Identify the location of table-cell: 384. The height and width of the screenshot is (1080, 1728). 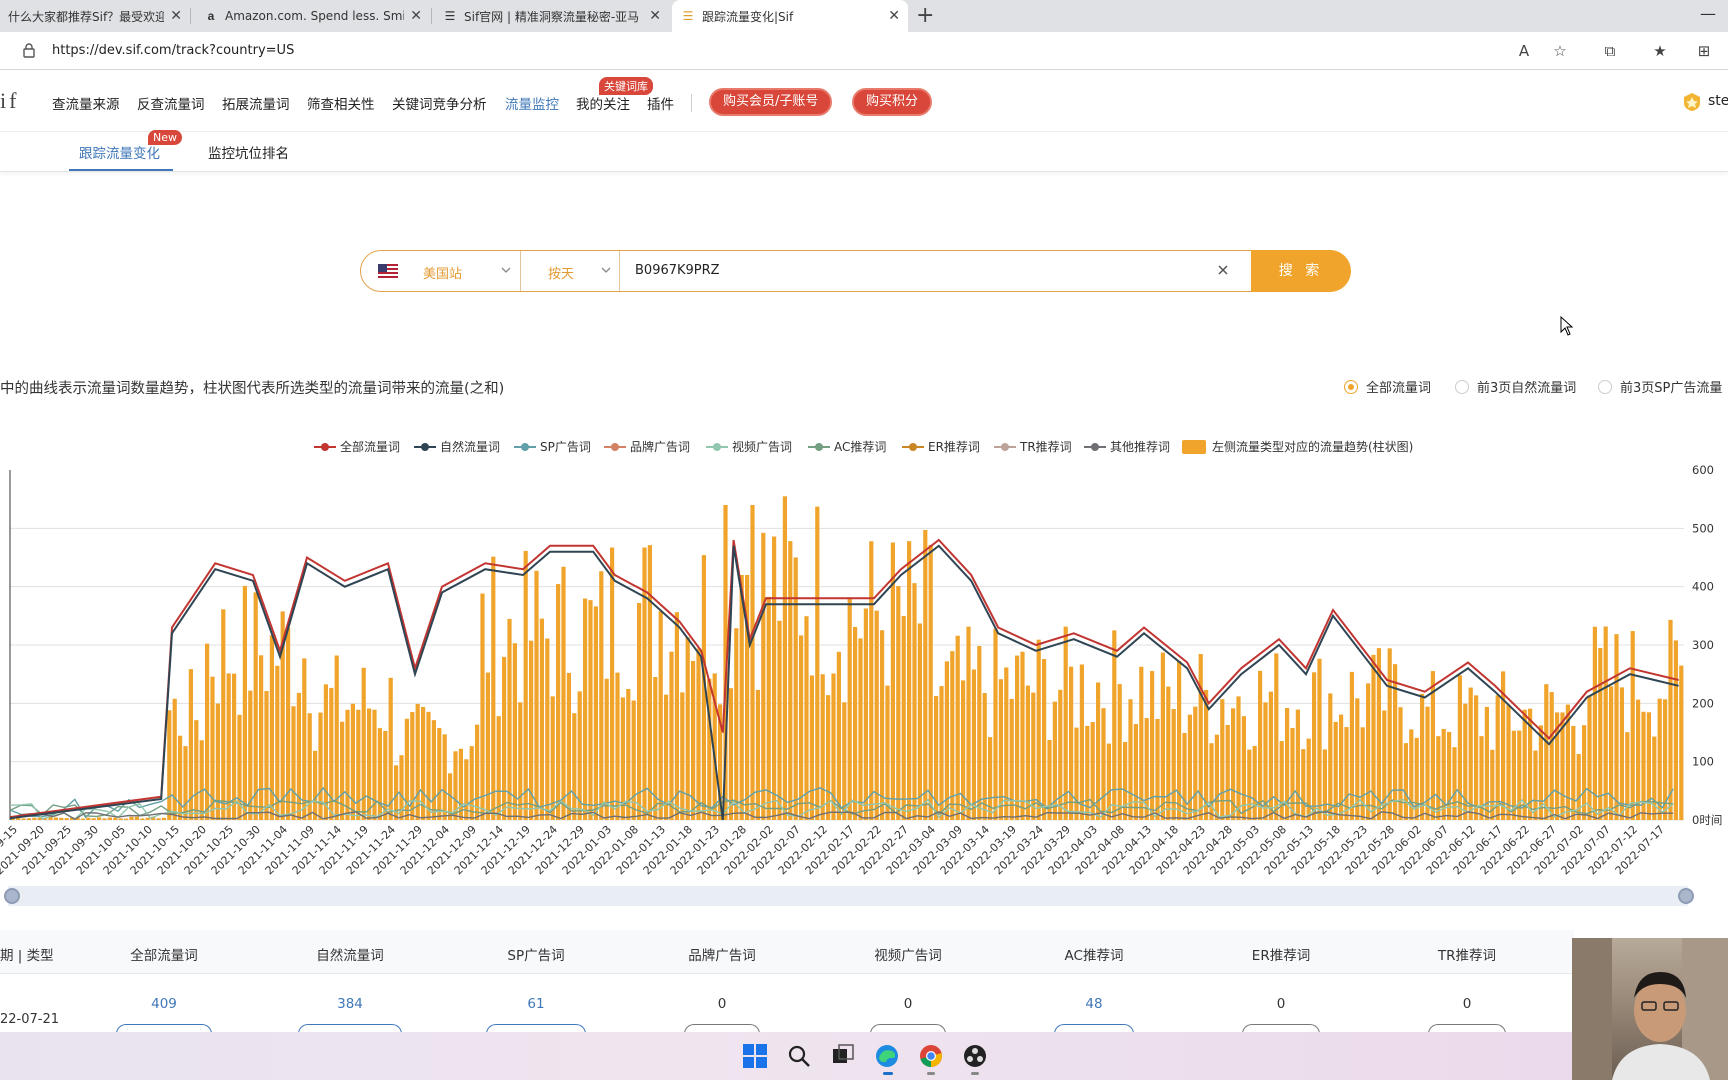
(350, 1004).